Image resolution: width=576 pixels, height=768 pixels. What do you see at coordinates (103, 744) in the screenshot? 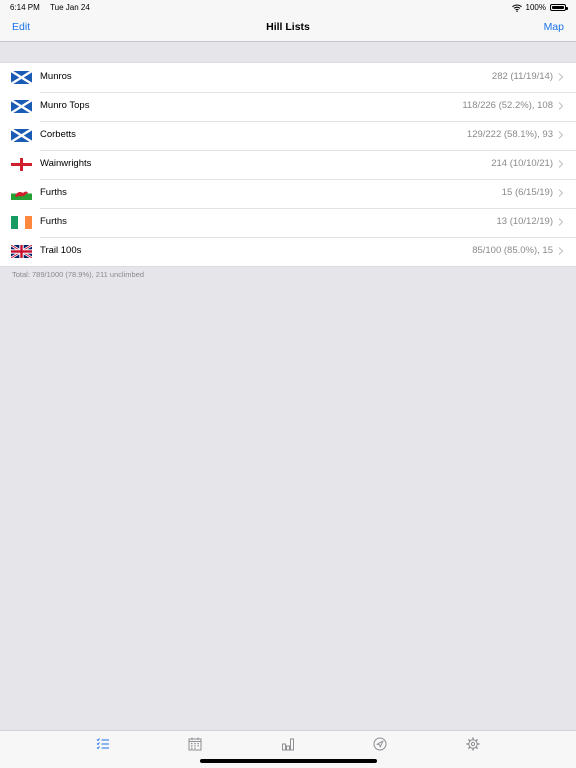
I see `checklist-icon` at bounding box center [103, 744].